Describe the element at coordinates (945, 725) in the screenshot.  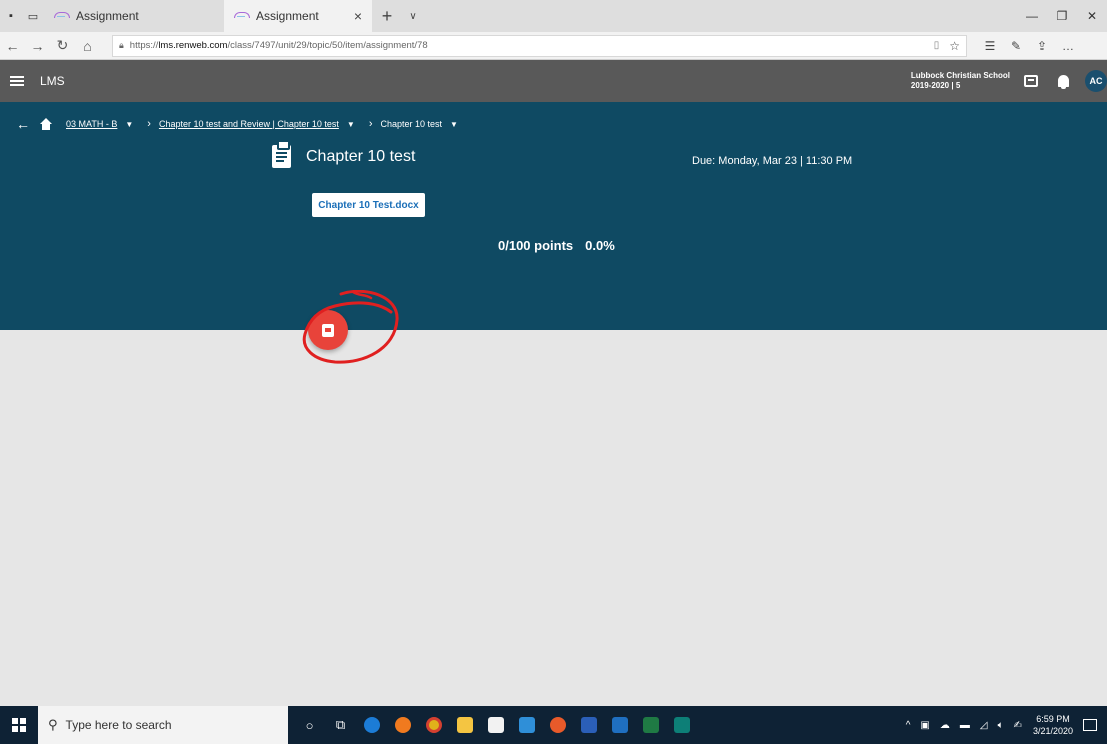
I see `onedrive-icon: ☁` at that location.